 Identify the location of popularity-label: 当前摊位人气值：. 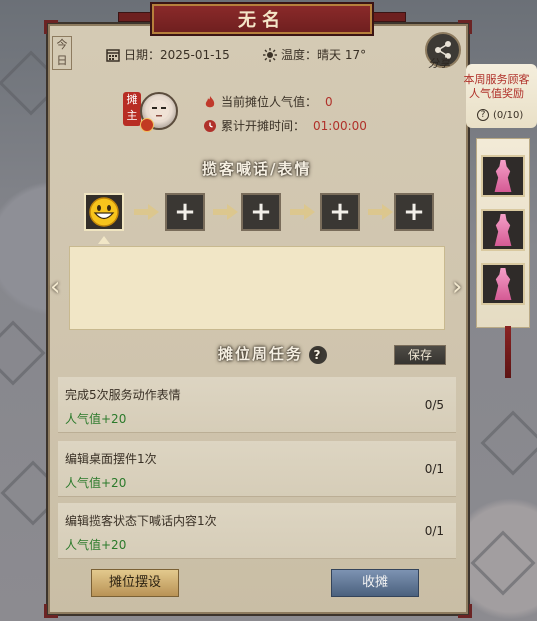
(269, 102).